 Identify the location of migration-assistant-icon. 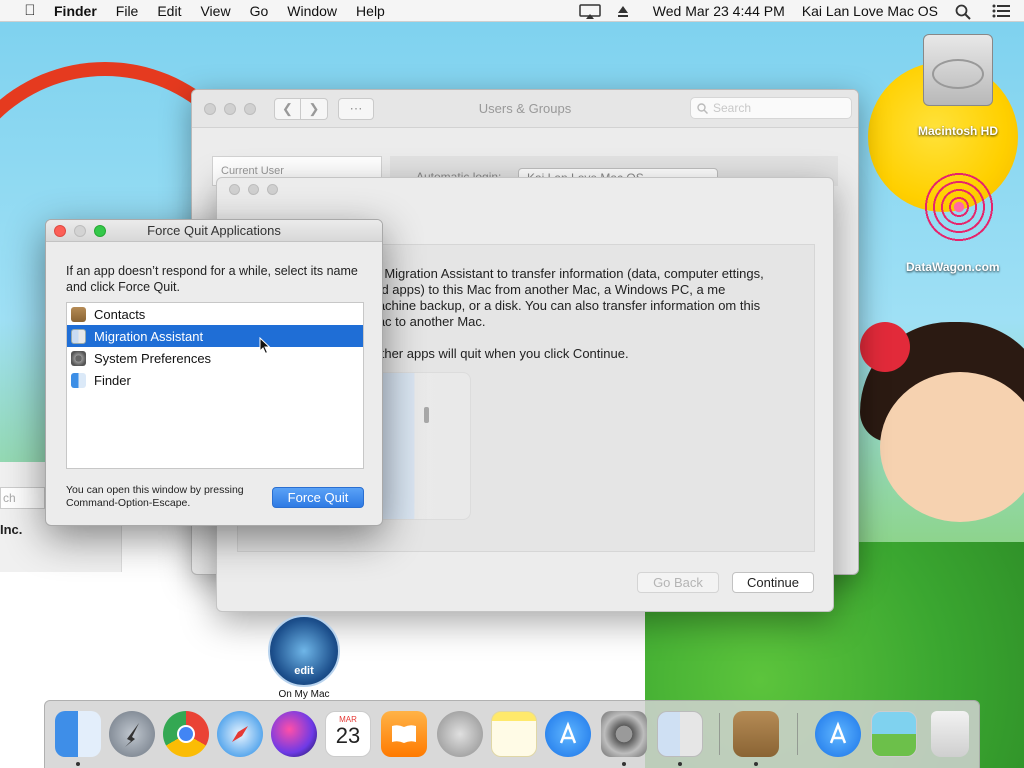
(78, 336).